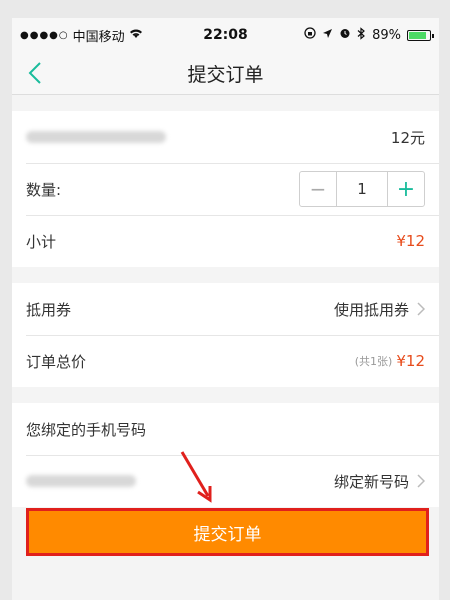 Image resolution: width=450 pixels, height=600 pixels. Describe the element at coordinates (327, 35) in the screenshot. I see `location-icon` at that location.